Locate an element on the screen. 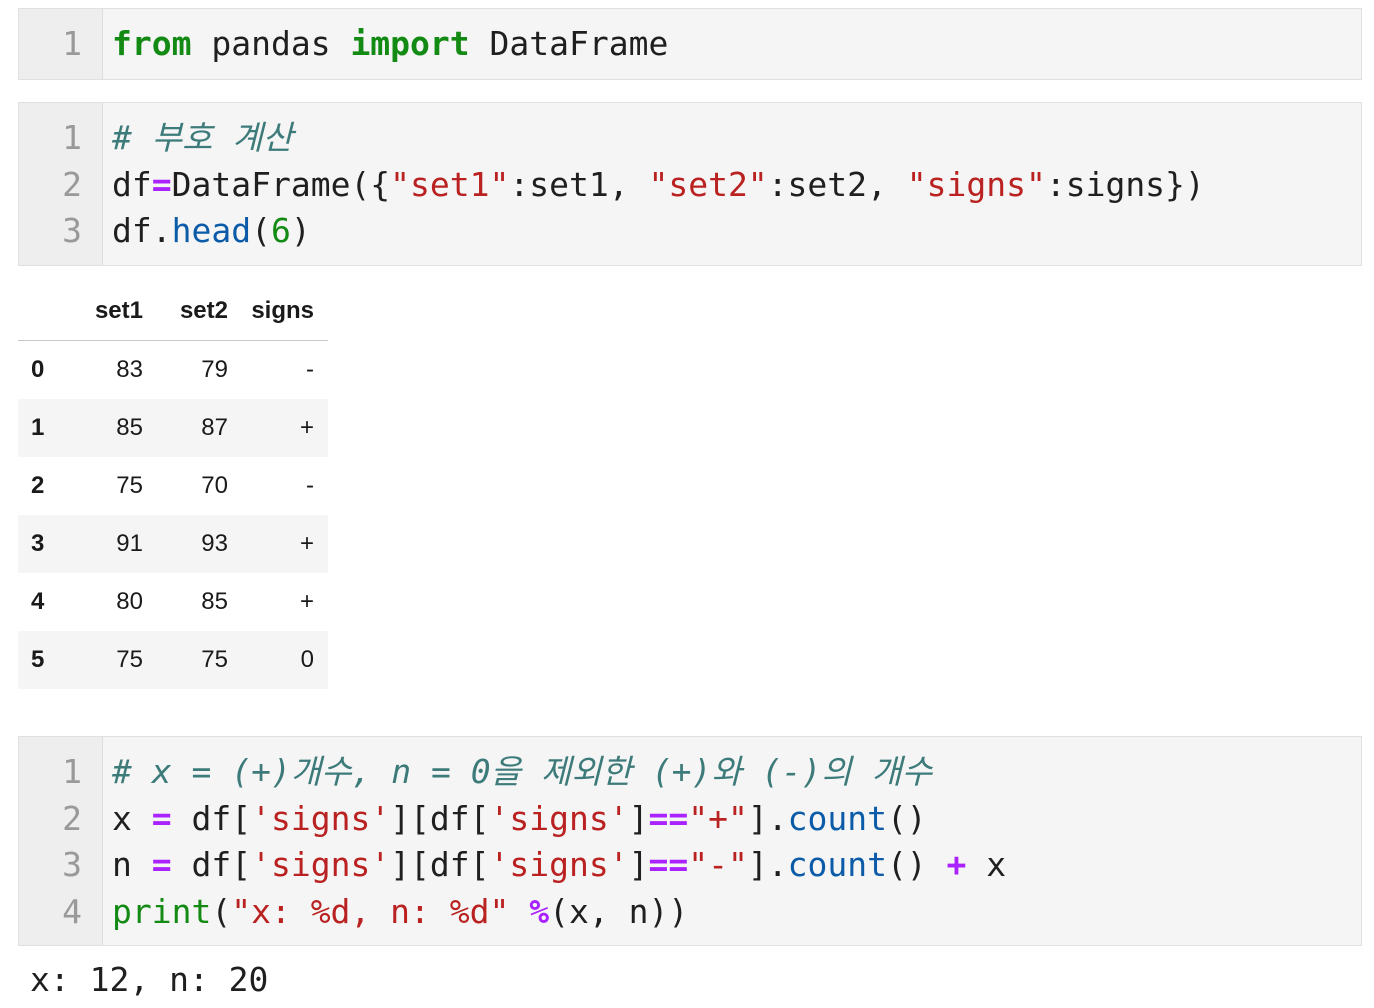 The width and height of the screenshot is (1374, 1008). table-row: 3 91 93 + is located at coordinates (173, 543).